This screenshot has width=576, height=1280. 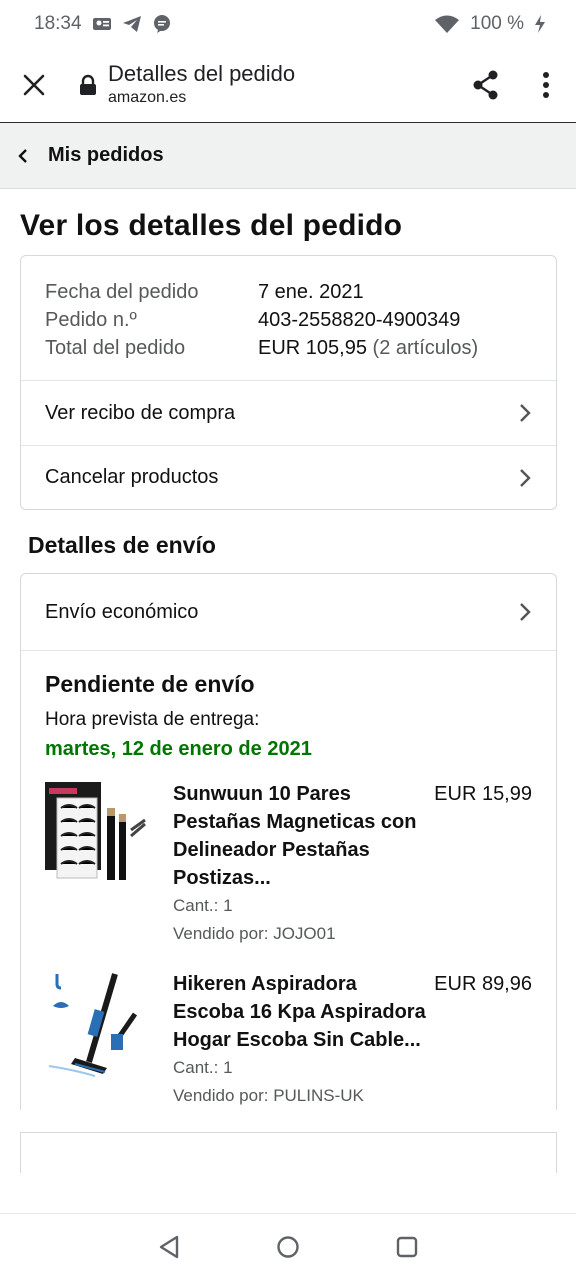 What do you see at coordinates (288, 156) in the screenshot?
I see `back-to-orders-link: Mis pedidos` at bounding box center [288, 156].